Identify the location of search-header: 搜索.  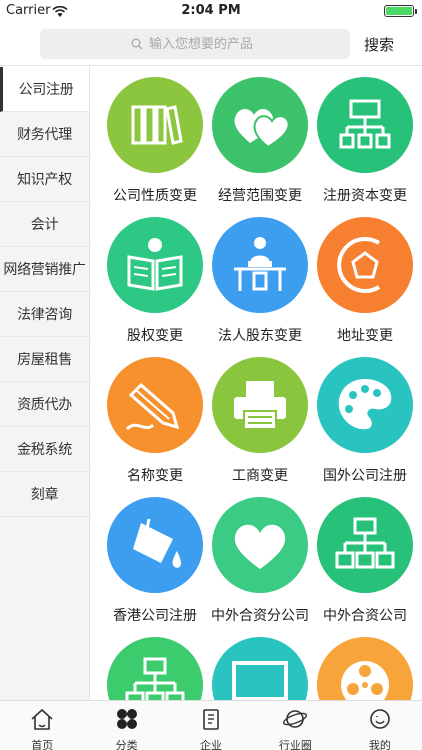
(211, 44).